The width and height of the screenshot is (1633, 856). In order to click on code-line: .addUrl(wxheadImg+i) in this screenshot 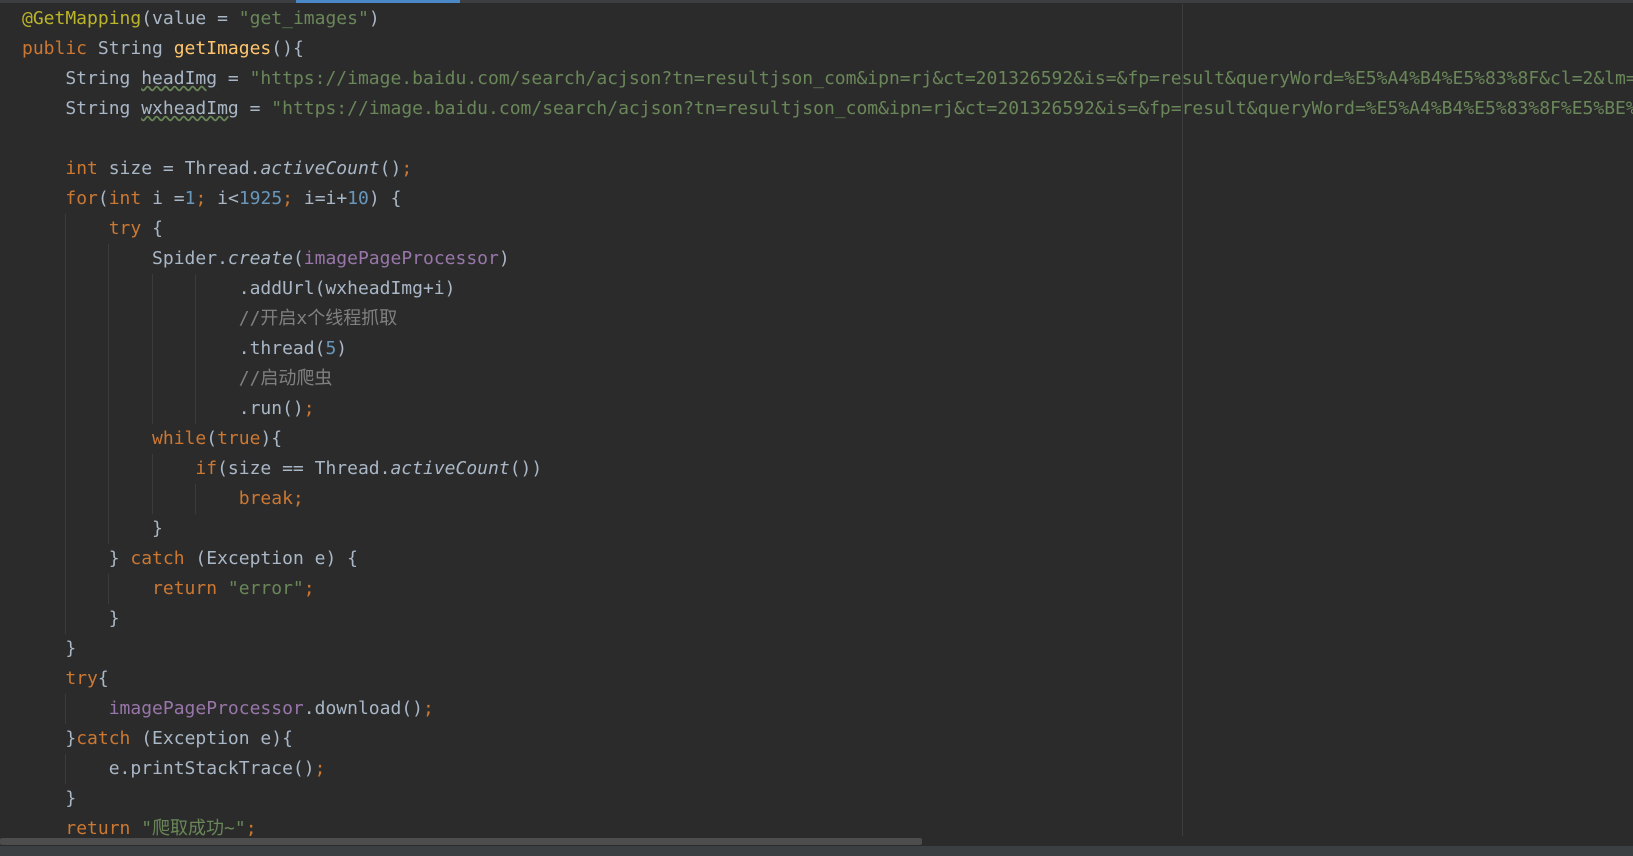, I will do `click(238, 289)`.